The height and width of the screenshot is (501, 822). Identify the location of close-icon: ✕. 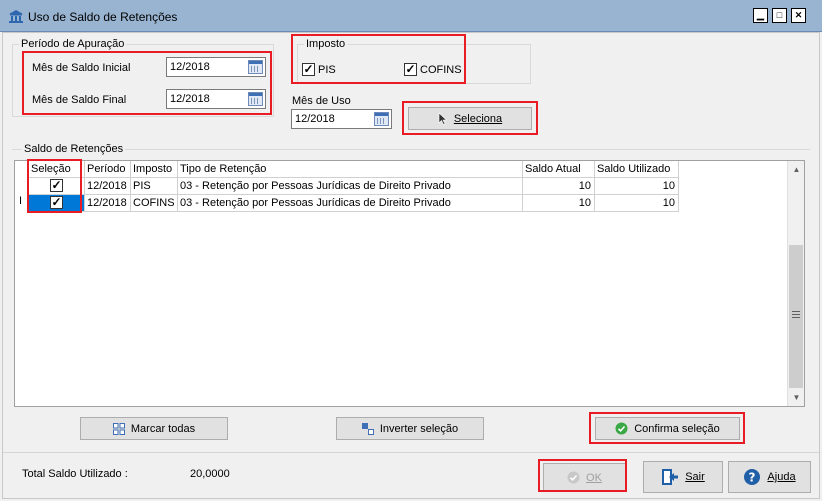
(798, 15).